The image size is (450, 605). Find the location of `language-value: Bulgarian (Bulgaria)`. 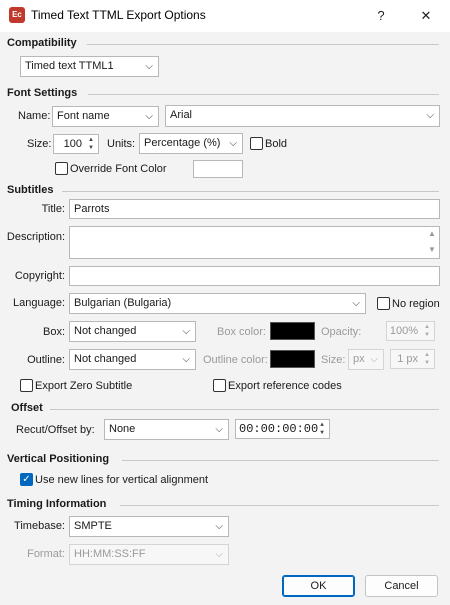

language-value: Bulgarian (Bulgaria) is located at coordinates (123, 303).